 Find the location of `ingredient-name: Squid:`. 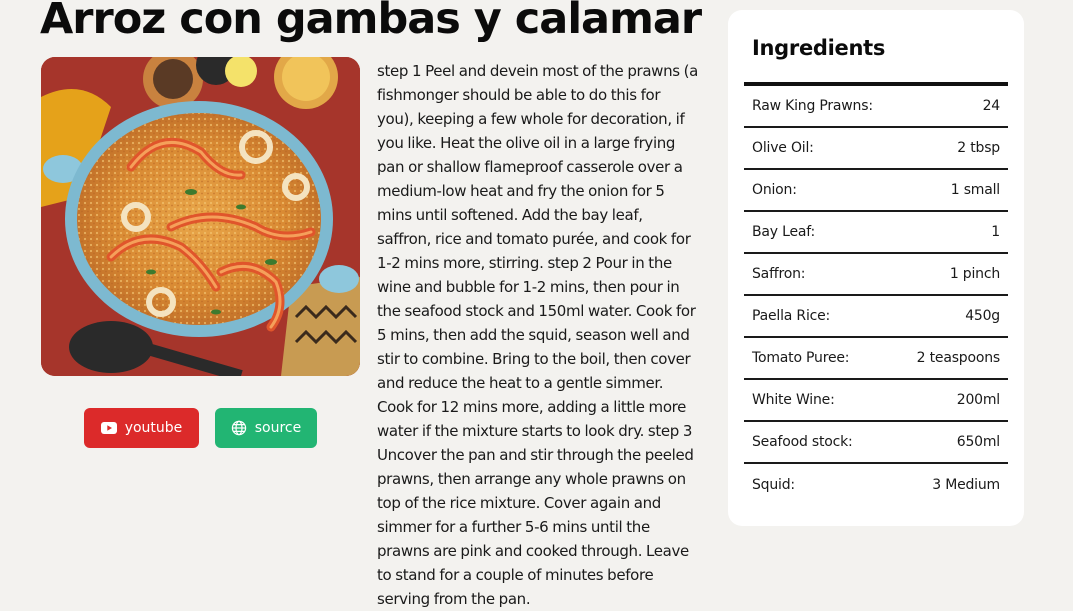

ingredient-name: Squid: is located at coordinates (773, 485).